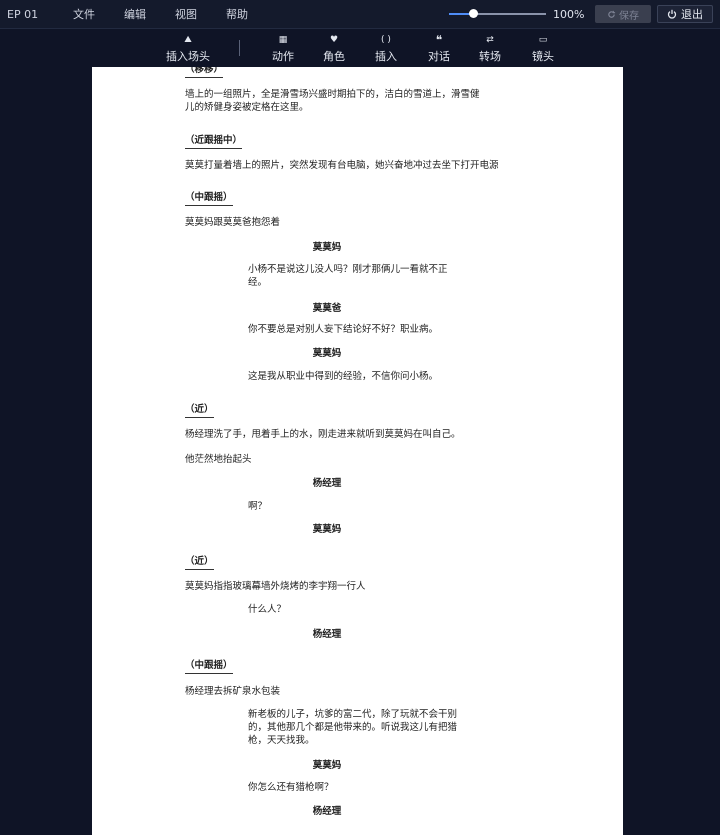 The width and height of the screenshot is (720, 835). I want to click on scene-heading: （移移）, so click(204, 72).